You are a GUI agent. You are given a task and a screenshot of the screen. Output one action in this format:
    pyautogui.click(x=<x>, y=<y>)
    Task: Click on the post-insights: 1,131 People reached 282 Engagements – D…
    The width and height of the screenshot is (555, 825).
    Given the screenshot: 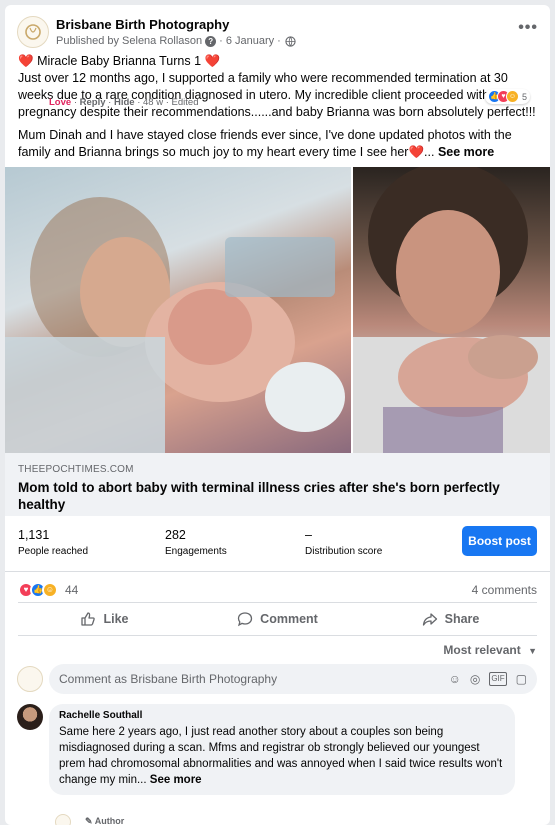 What is the action you would take?
    pyautogui.click(x=277, y=544)
    